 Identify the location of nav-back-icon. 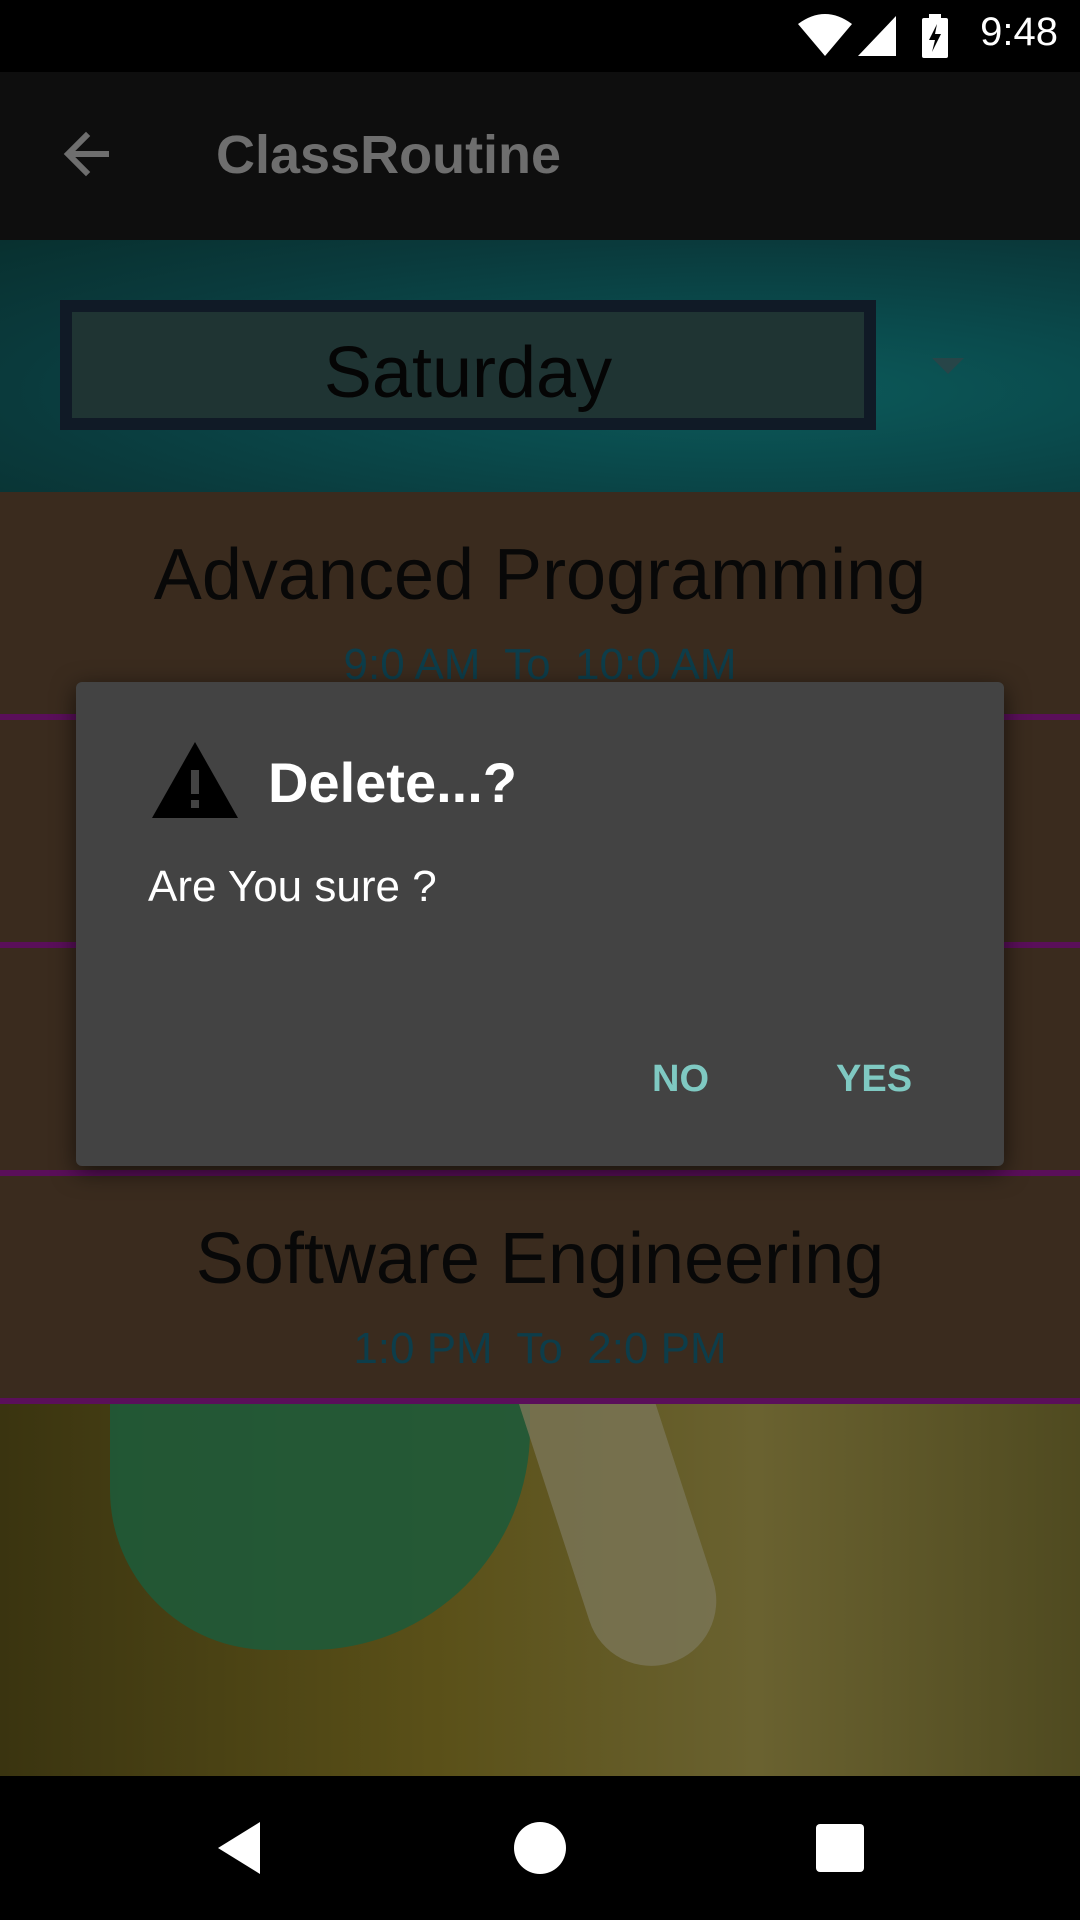
(240, 1848).